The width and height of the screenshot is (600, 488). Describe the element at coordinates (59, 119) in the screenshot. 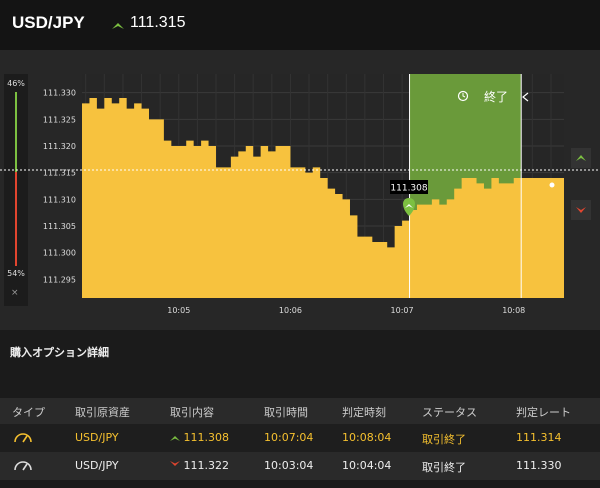

I see `y-tick-label: 111.325` at that location.